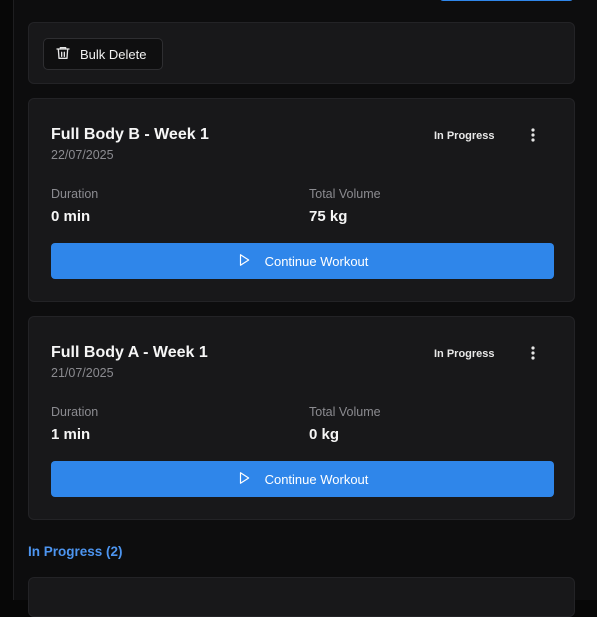 This screenshot has width=597, height=617. Describe the element at coordinates (113, 54) in the screenshot. I see `bulk-delete-label: Bulk Delete` at that location.